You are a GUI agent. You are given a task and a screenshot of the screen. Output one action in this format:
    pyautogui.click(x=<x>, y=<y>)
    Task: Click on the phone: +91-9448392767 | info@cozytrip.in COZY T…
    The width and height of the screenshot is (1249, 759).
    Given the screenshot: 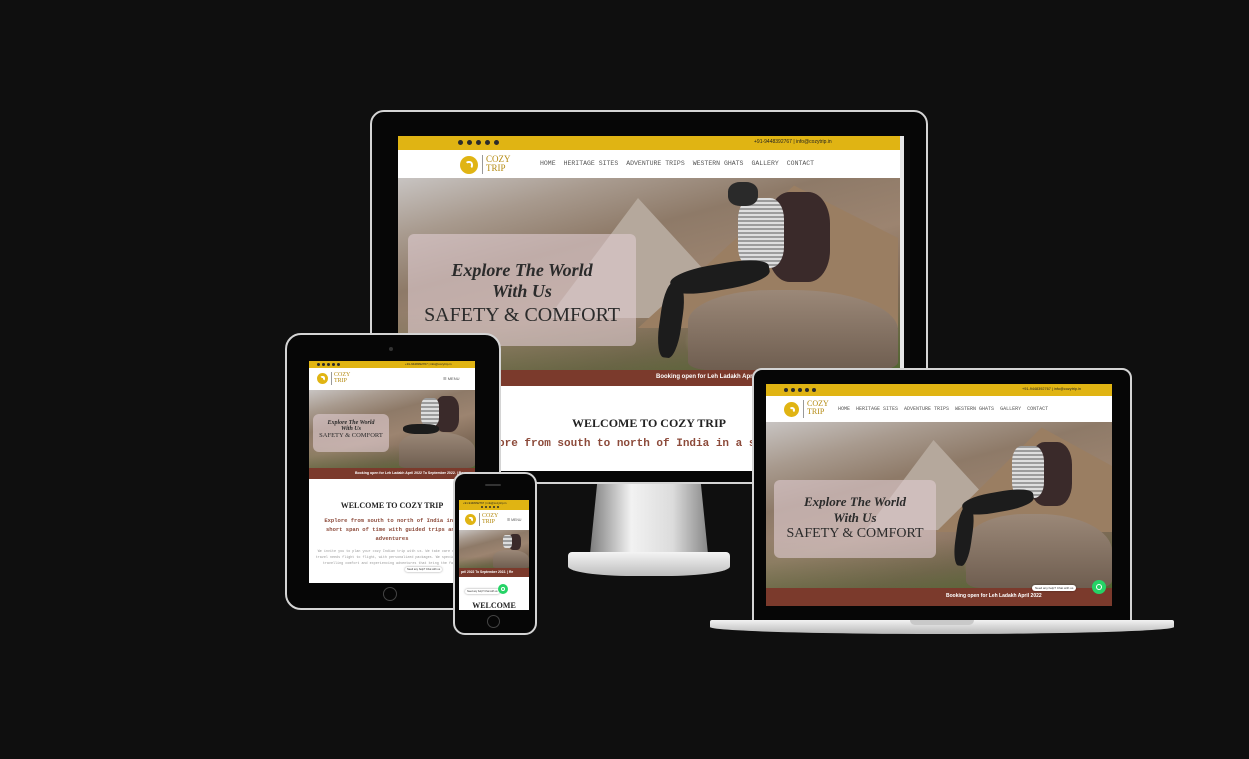 What is the action you would take?
    pyautogui.click(x=495, y=553)
    